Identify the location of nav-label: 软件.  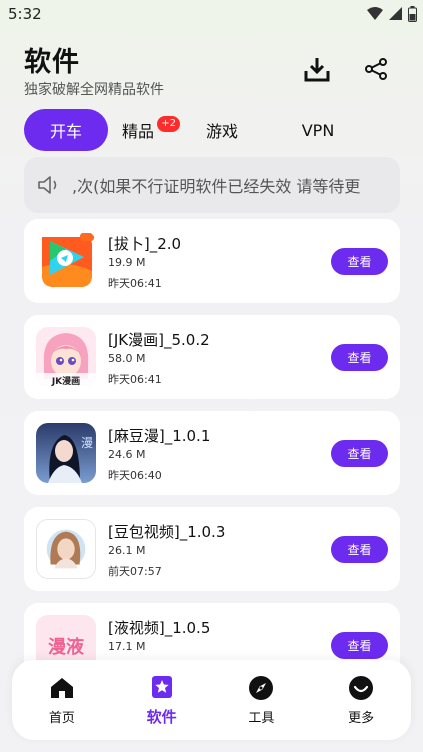
(161, 716).